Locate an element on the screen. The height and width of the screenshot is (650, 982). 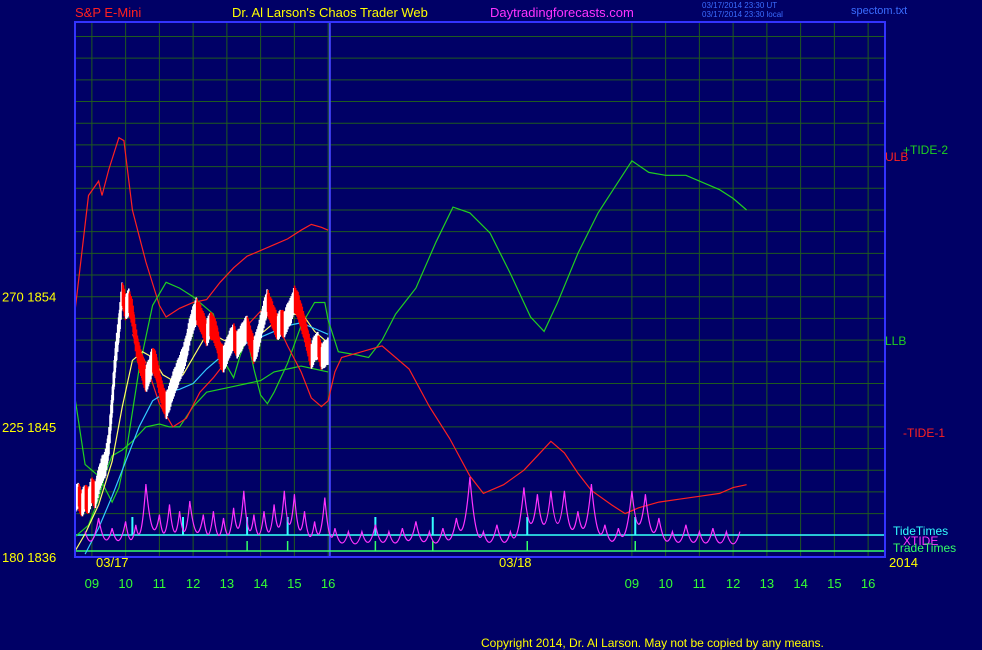
y-tick-label: 180 1836 is located at coordinates (29, 557).